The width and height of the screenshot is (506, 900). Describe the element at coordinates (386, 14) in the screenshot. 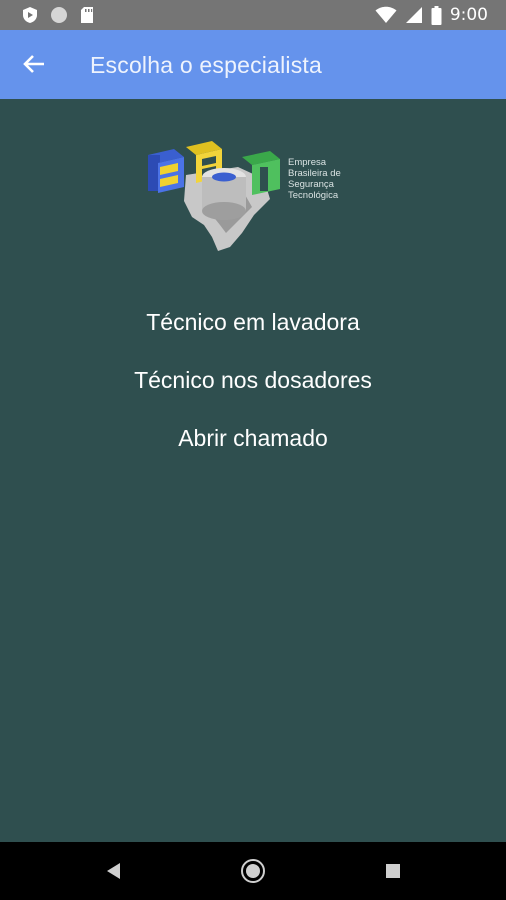

I see `wifi-icon` at that location.